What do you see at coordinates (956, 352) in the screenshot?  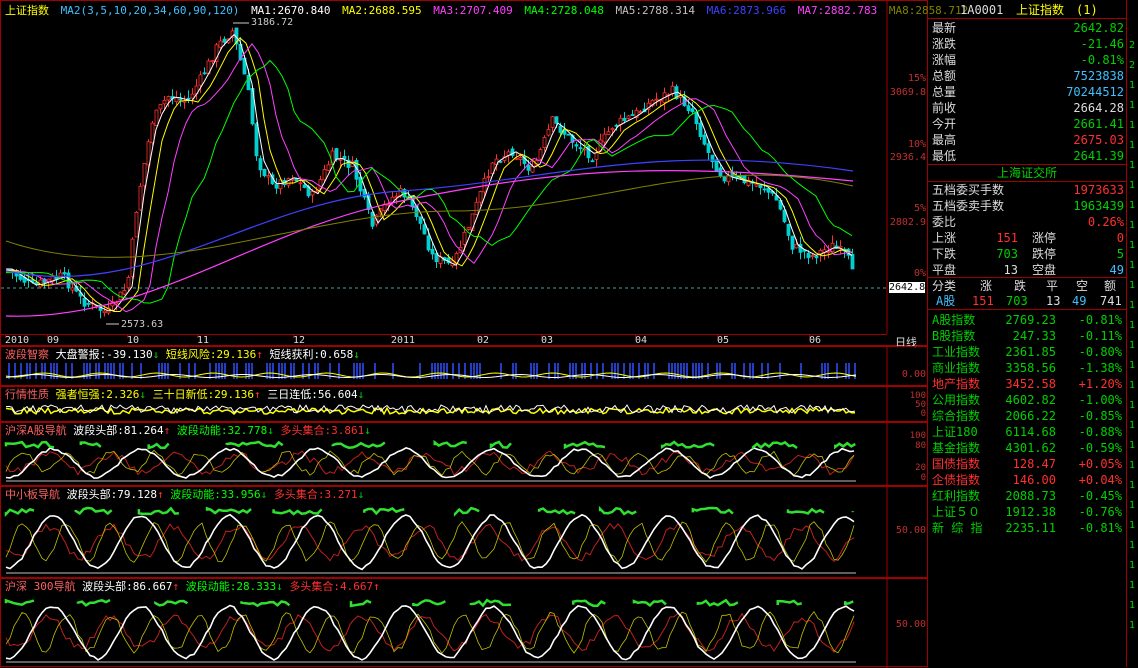 I see `index-name: 工业指数` at bounding box center [956, 352].